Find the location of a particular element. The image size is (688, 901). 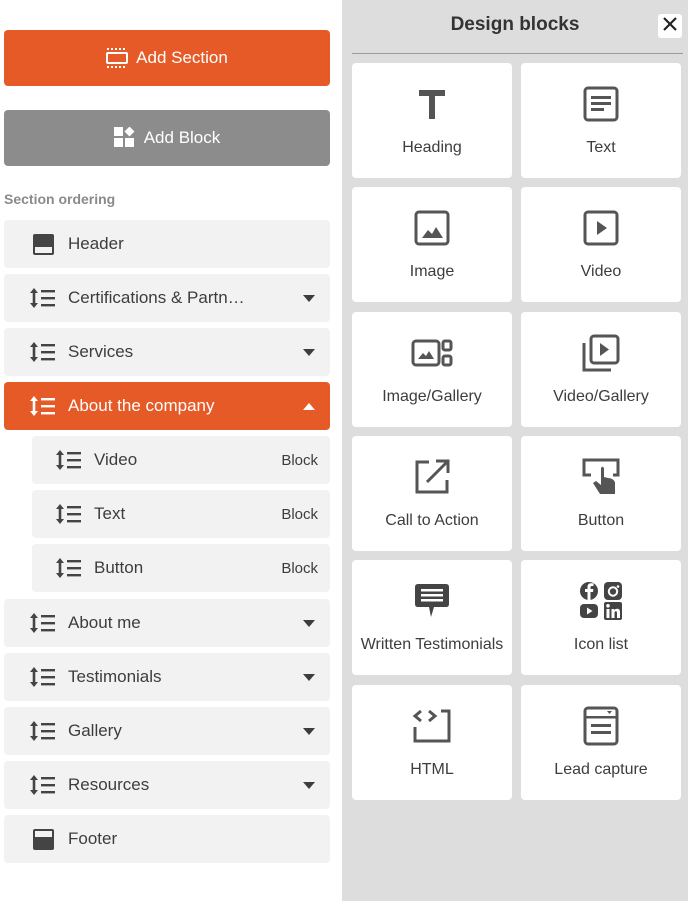

instagram-icon is located at coordinates (613, 591).